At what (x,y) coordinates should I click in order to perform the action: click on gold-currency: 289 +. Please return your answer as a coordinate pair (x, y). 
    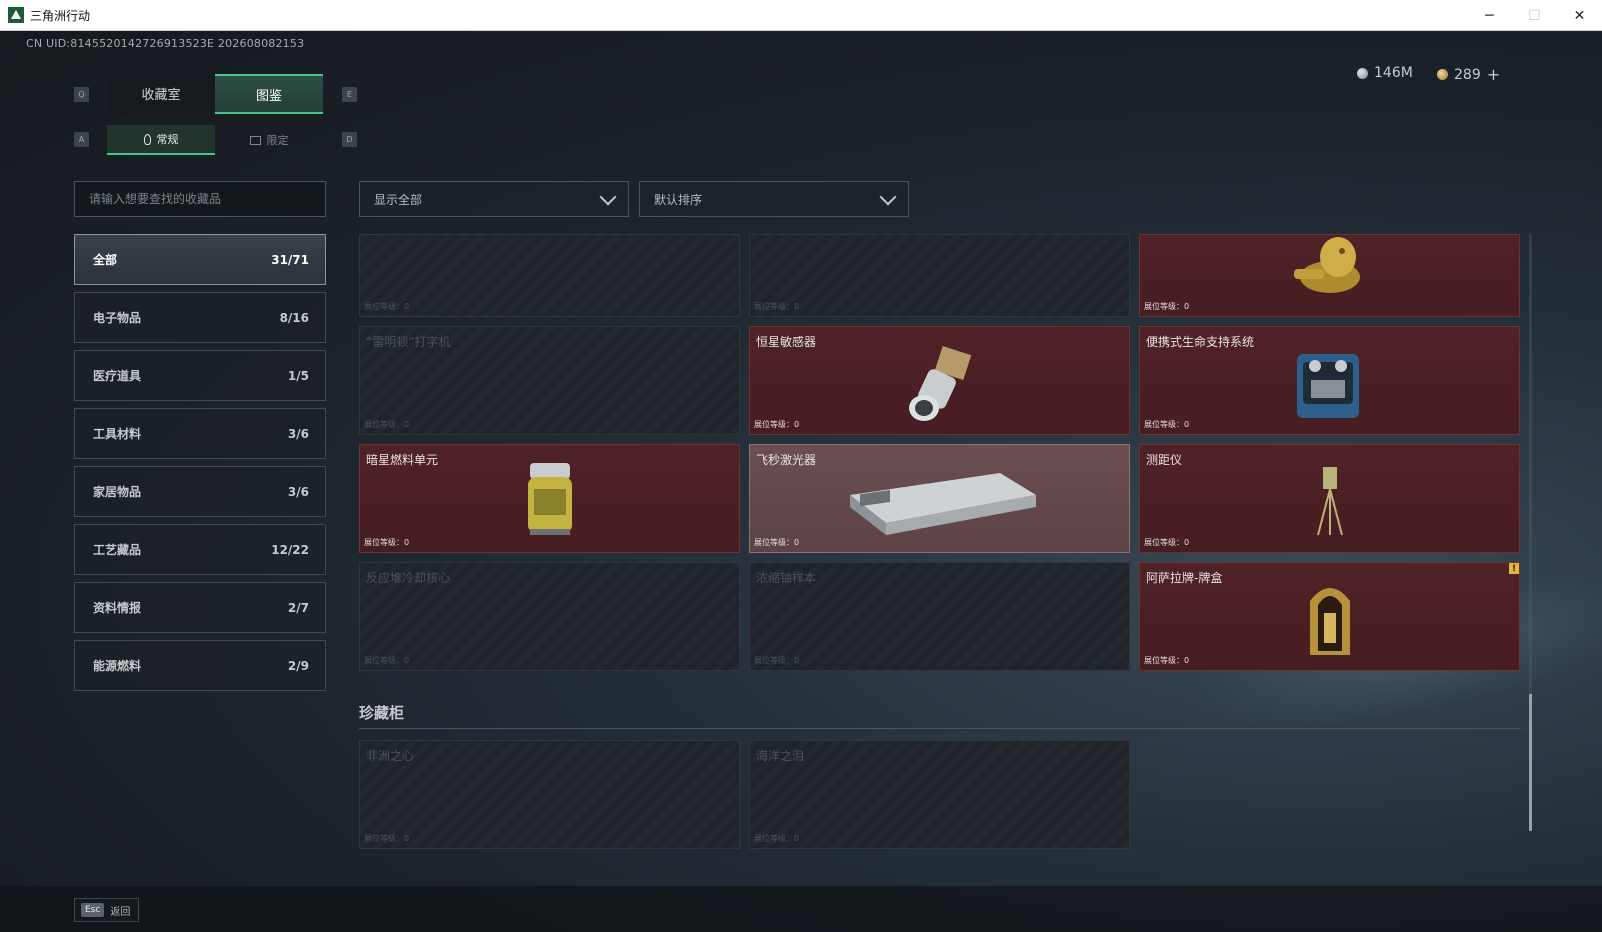
    Looking at the image, I should click on (1468, 74).